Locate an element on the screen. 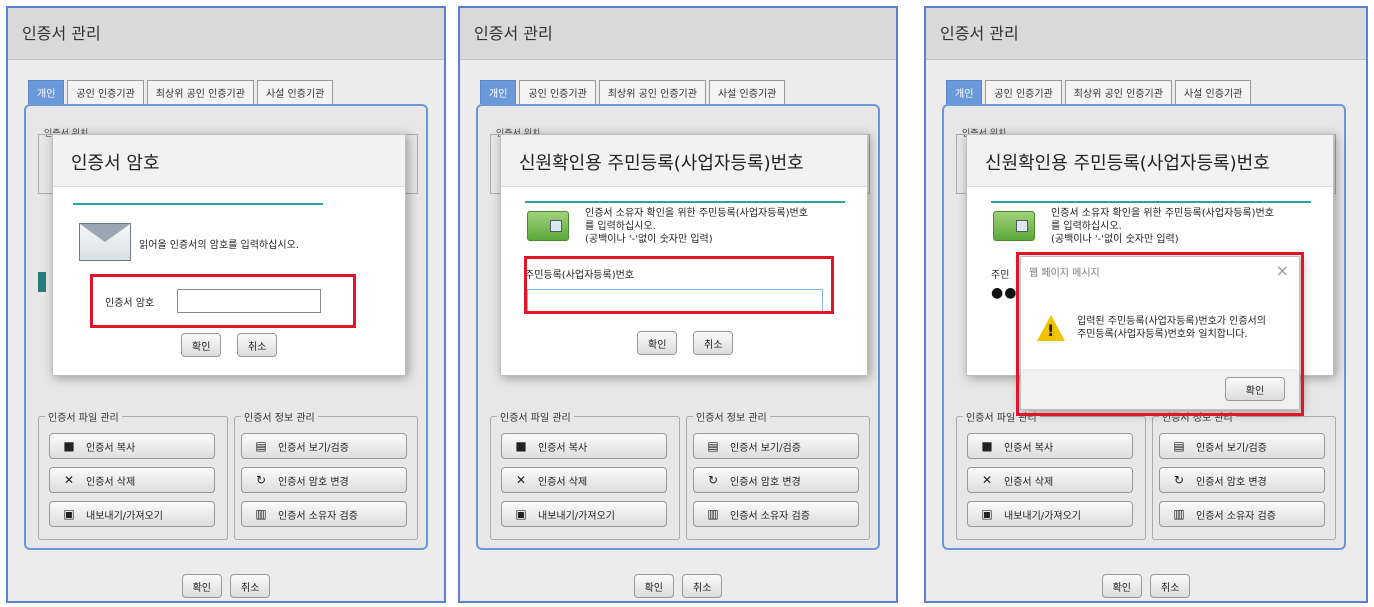 The image size is (1374, 607). resident-number-label: 주민 is located at coordinates (1000, 275).